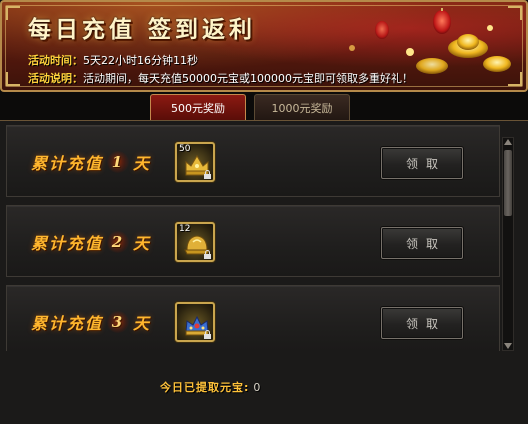 The height and width of the screenshot is (424, 528). Describe the element at coordinates (55, 78) in the screenshot. I see `event-description-label: 活动说明：` at that location.